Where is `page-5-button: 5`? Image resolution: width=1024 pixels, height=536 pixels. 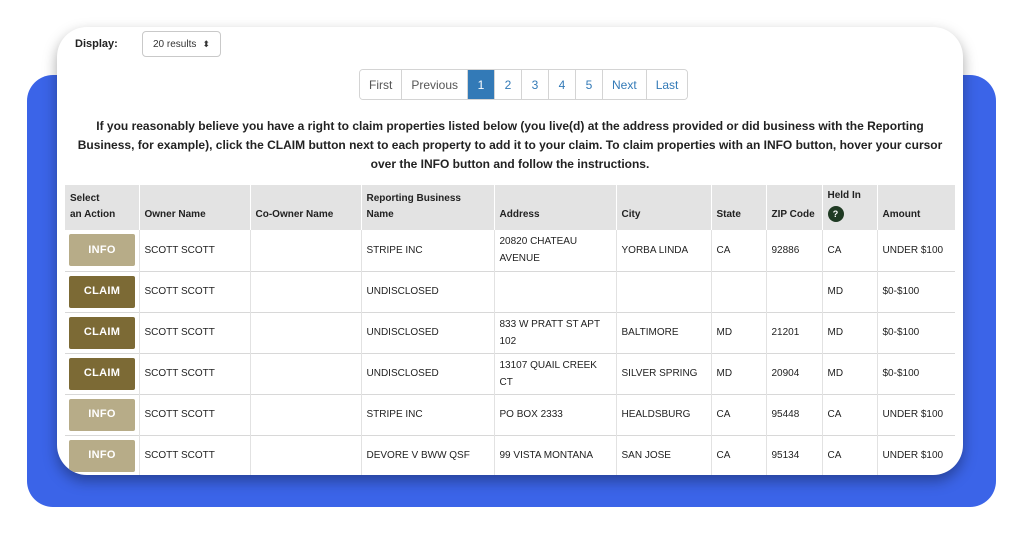 page-5-button: 5 is located at coordinates (590, 84).